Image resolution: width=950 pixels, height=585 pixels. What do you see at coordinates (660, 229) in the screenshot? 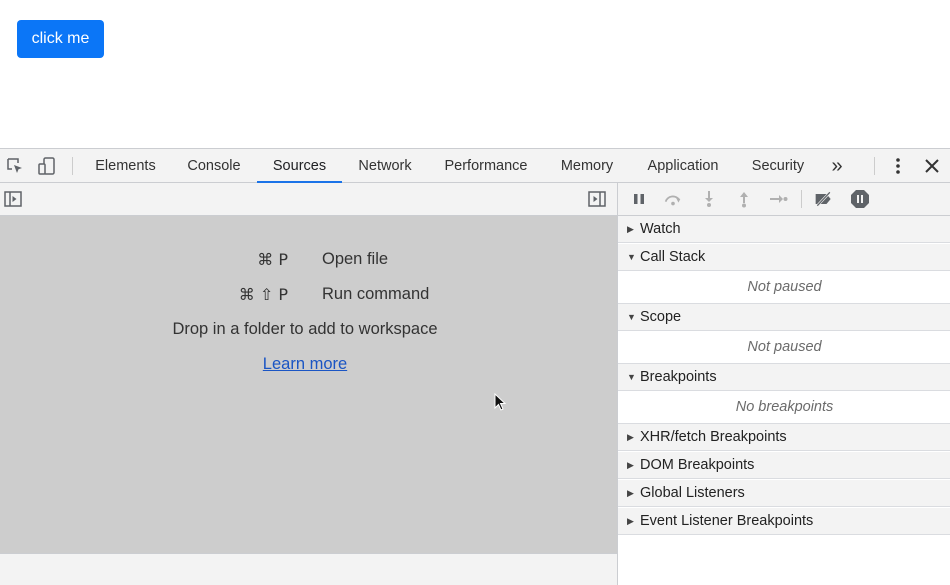
I see `section-title: Watch` at bounding box center [660, 229].